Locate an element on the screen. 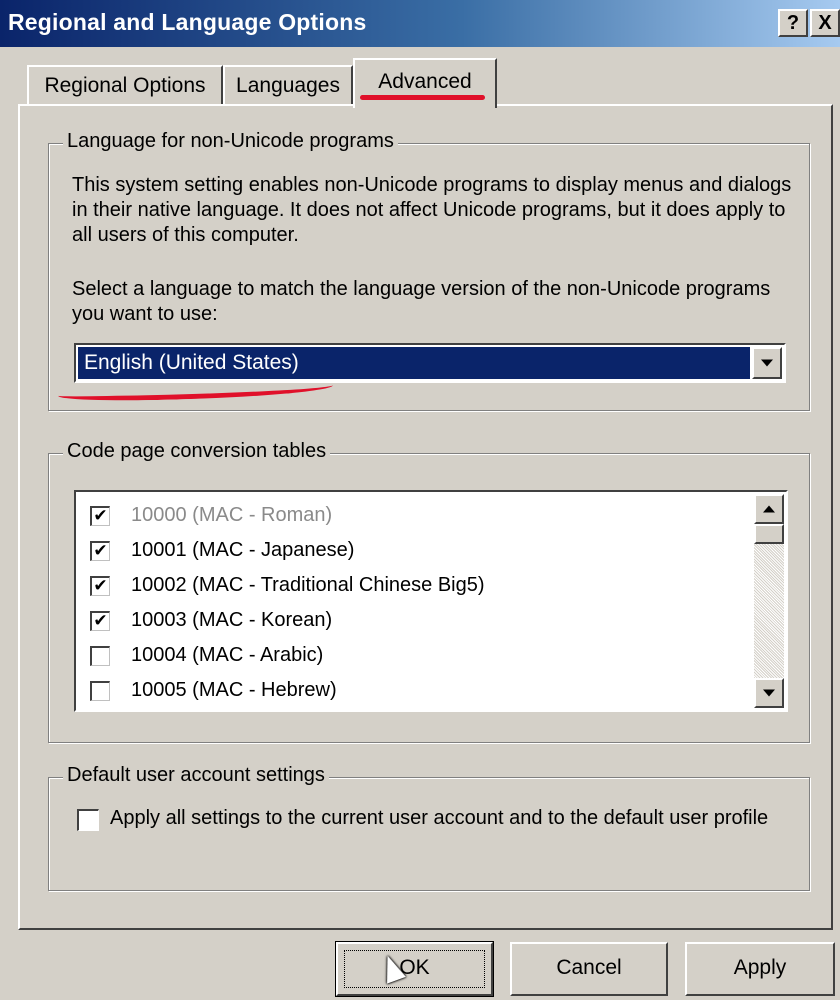 The width and height of the screenshot is (840, 1000). listbox-scrollbar is located at coordinates (769, 601).